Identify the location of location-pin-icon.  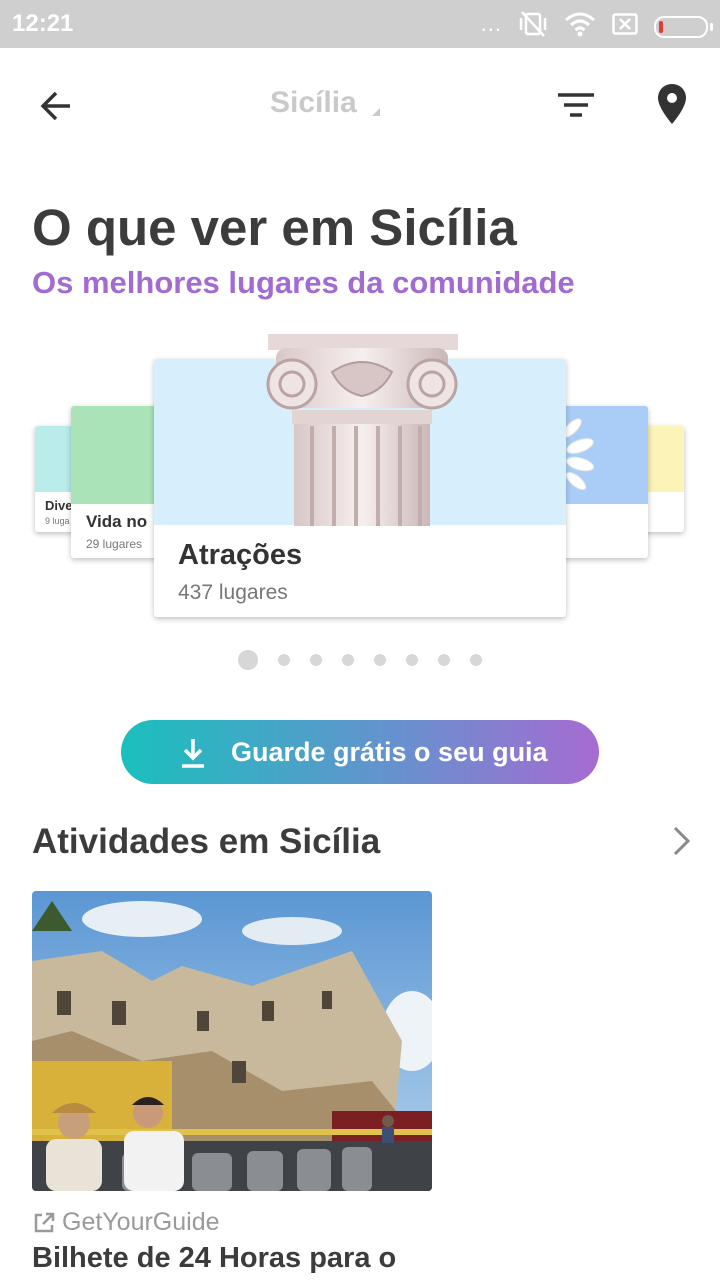
(672, 104).